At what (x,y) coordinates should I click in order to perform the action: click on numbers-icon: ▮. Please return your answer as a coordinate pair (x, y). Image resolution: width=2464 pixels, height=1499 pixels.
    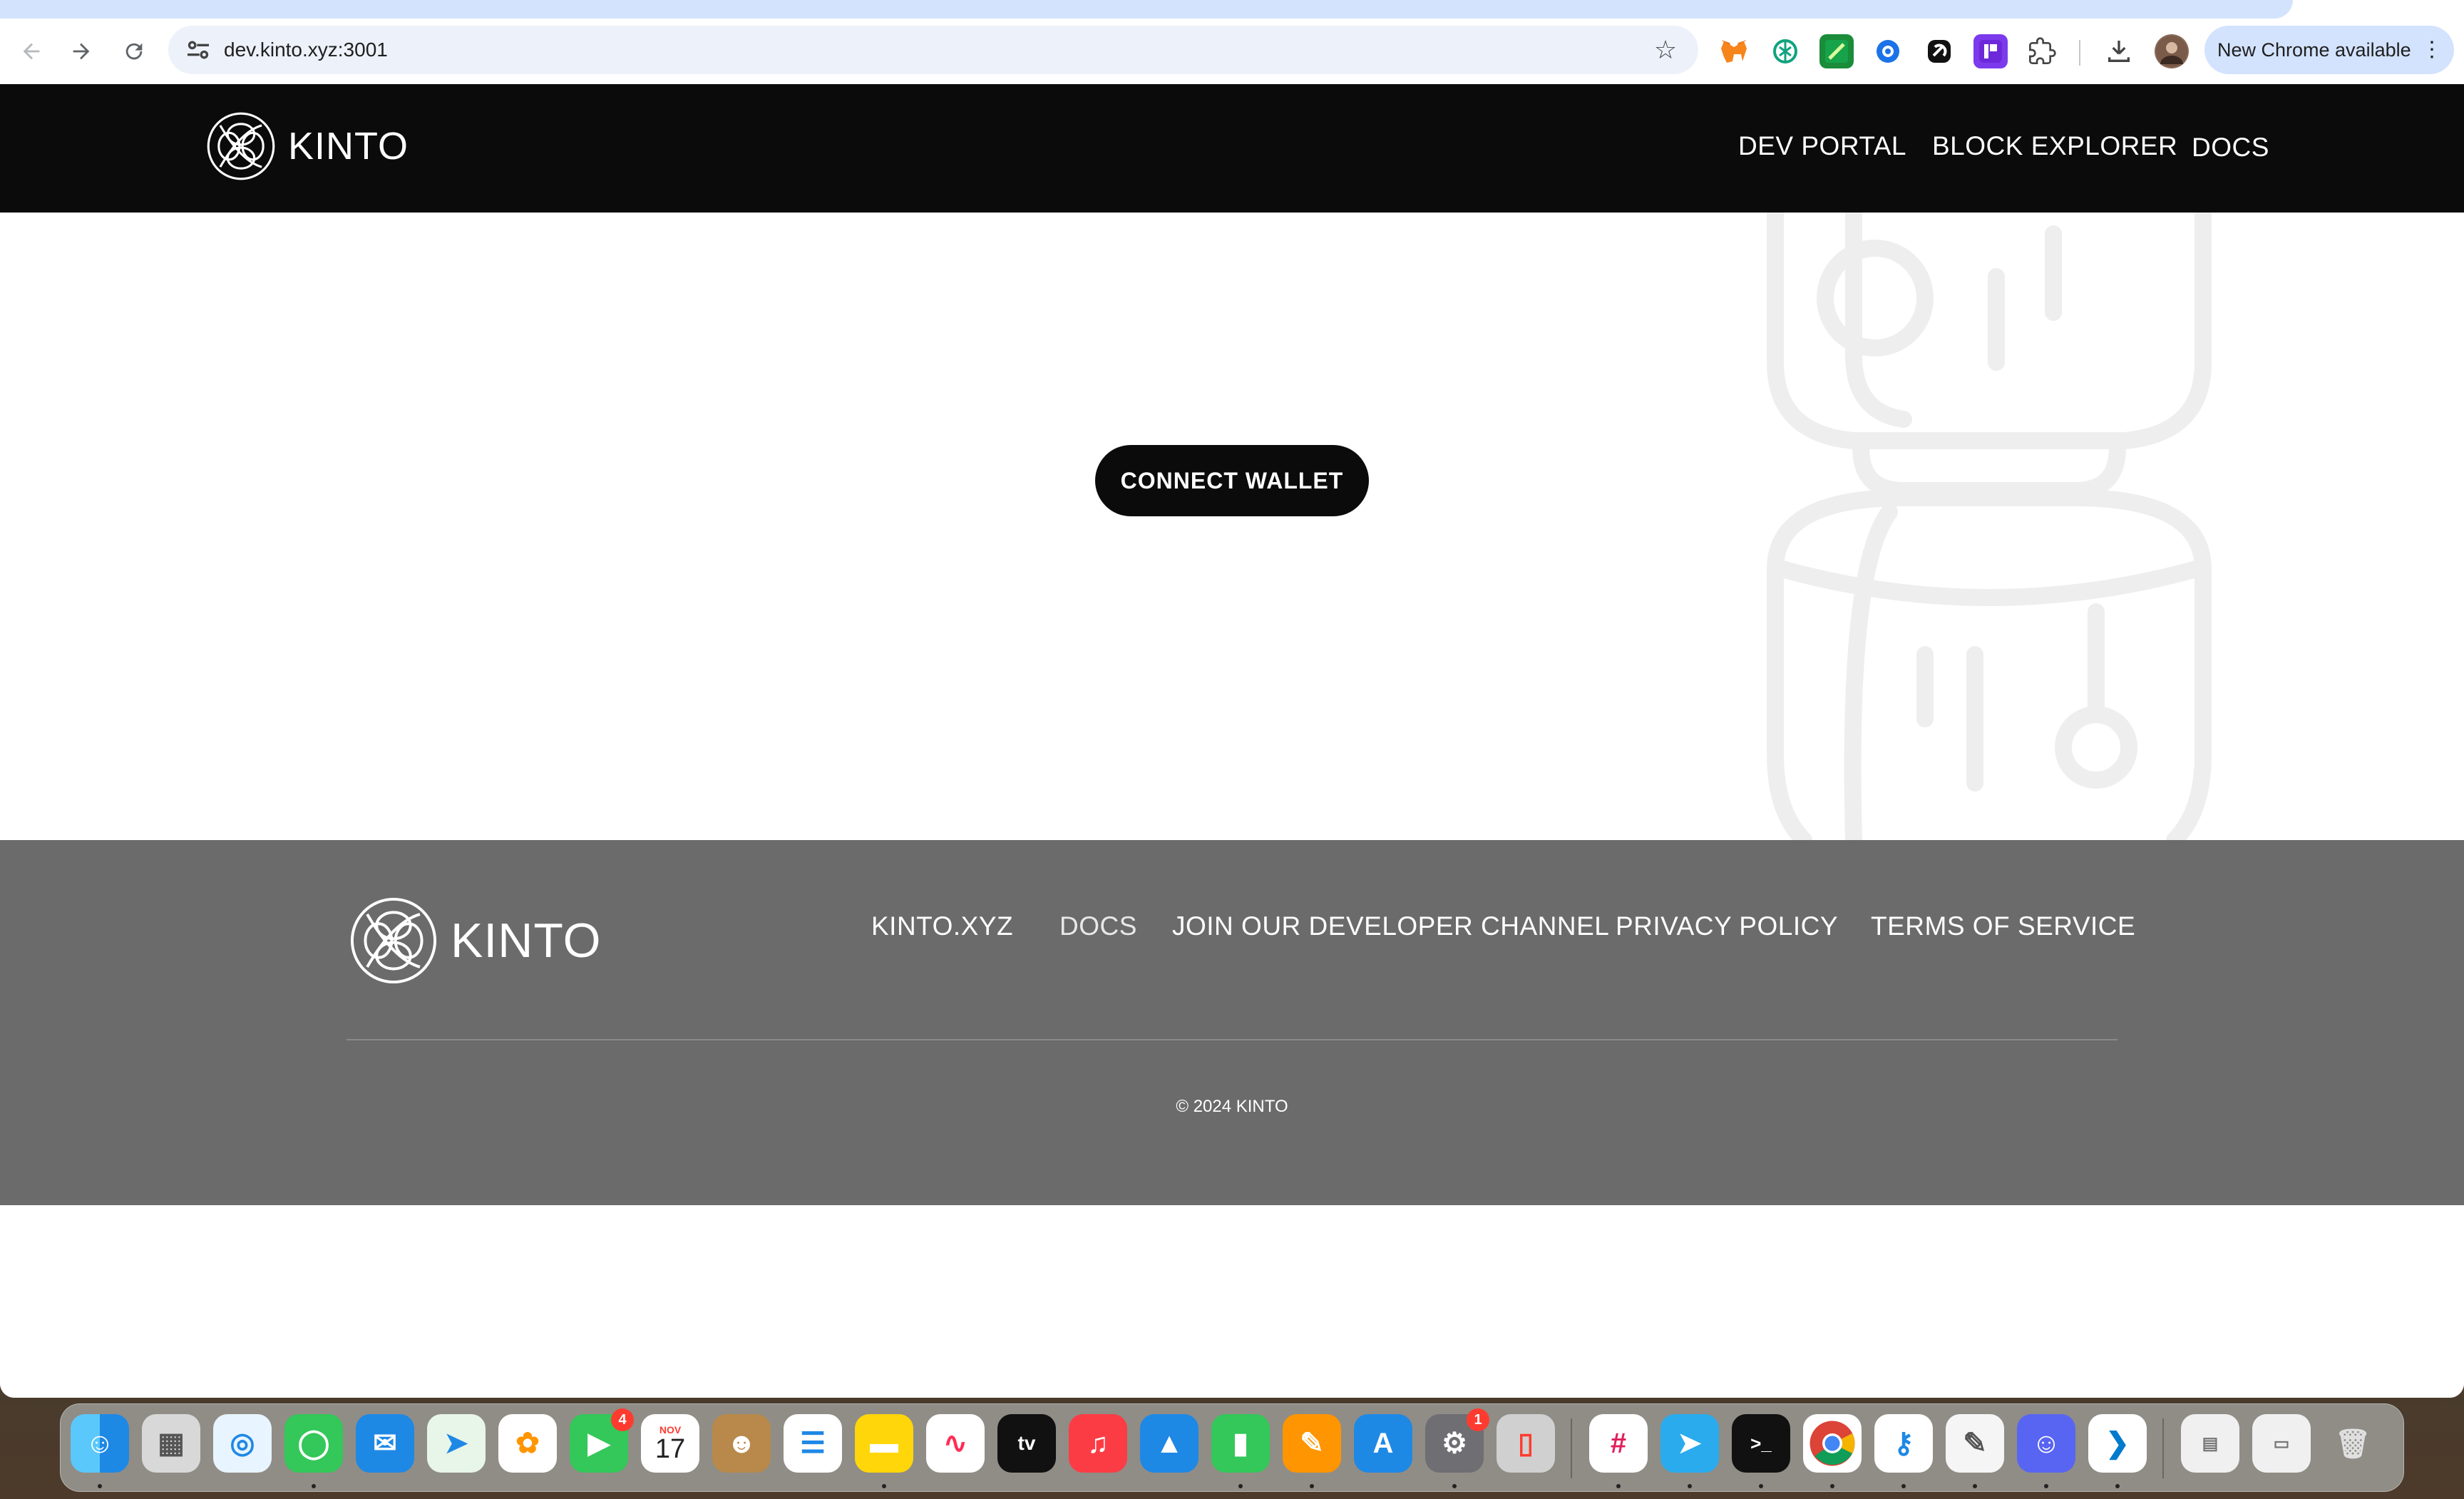
    Looking at the image, I should click on (1240, 1443).